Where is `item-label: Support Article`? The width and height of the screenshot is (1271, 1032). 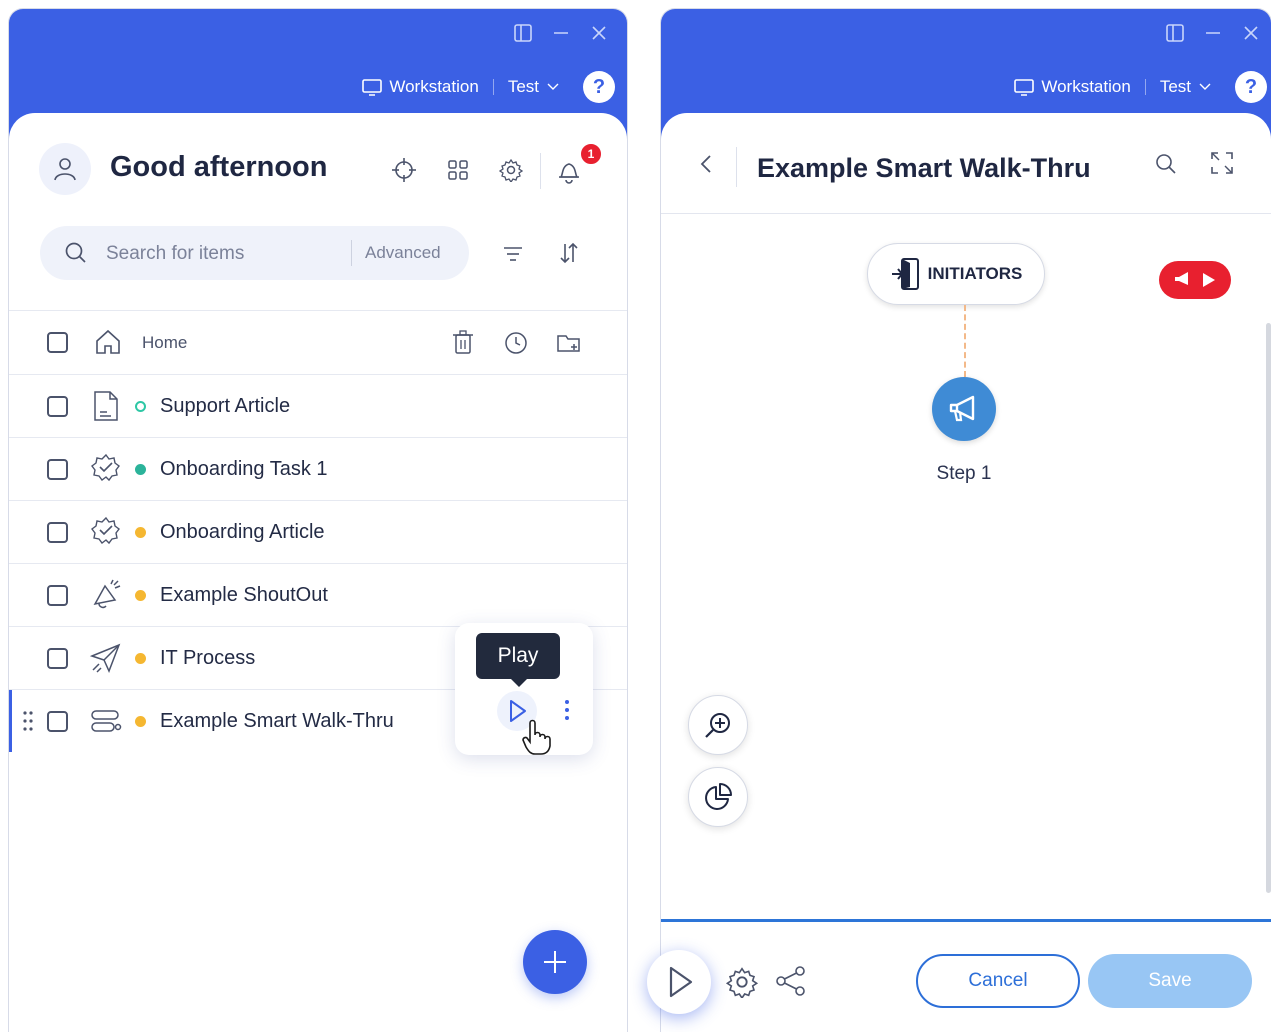 item-label: Support Article is located at coordinates (225, 406).